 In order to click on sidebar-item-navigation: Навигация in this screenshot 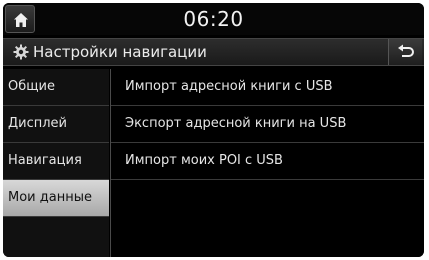, I will do `click(56, 161)`.